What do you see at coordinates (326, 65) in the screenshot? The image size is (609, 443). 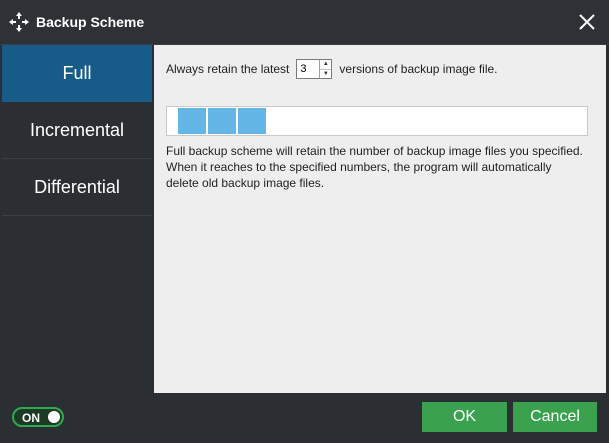 I see `spinner-up-arrow-icon: ▲` at bounding box center [326, 65].